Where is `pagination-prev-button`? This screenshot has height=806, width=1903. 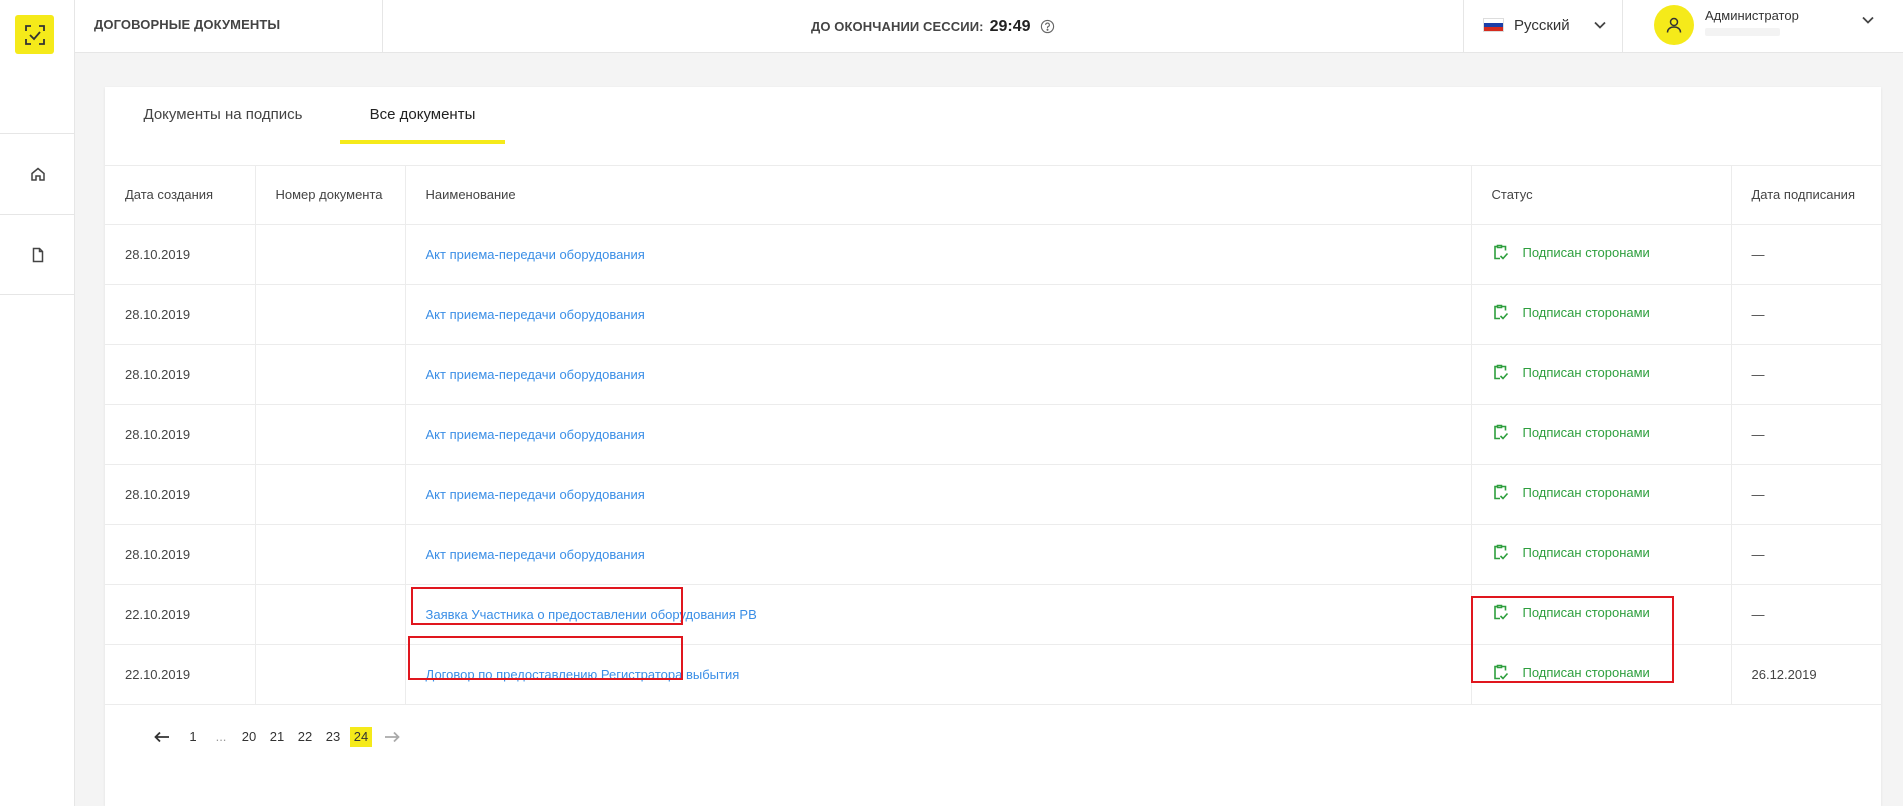
pagination-prev-button is located at coordinates (162, 737).